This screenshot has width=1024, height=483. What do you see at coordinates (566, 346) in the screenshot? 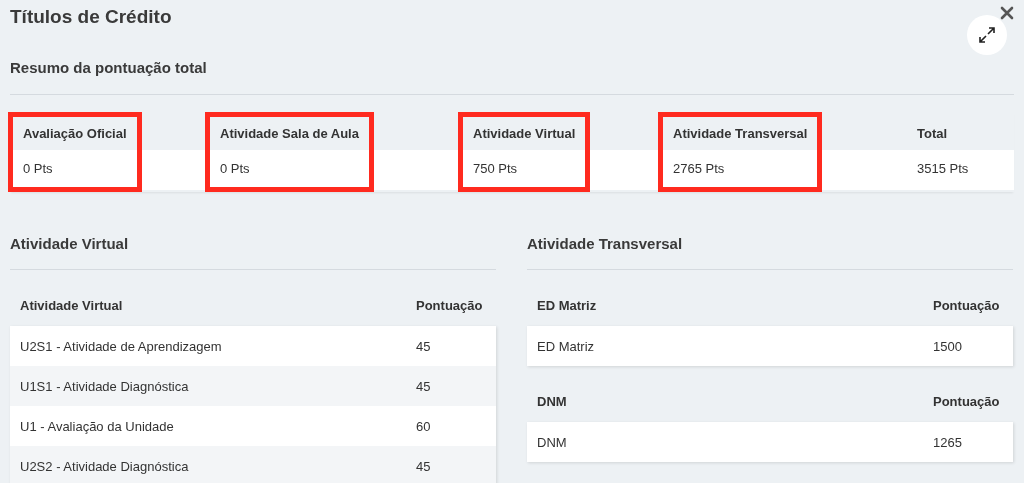
I see `table-cell-text: ED Matriz` at bounding box center [566, 346].